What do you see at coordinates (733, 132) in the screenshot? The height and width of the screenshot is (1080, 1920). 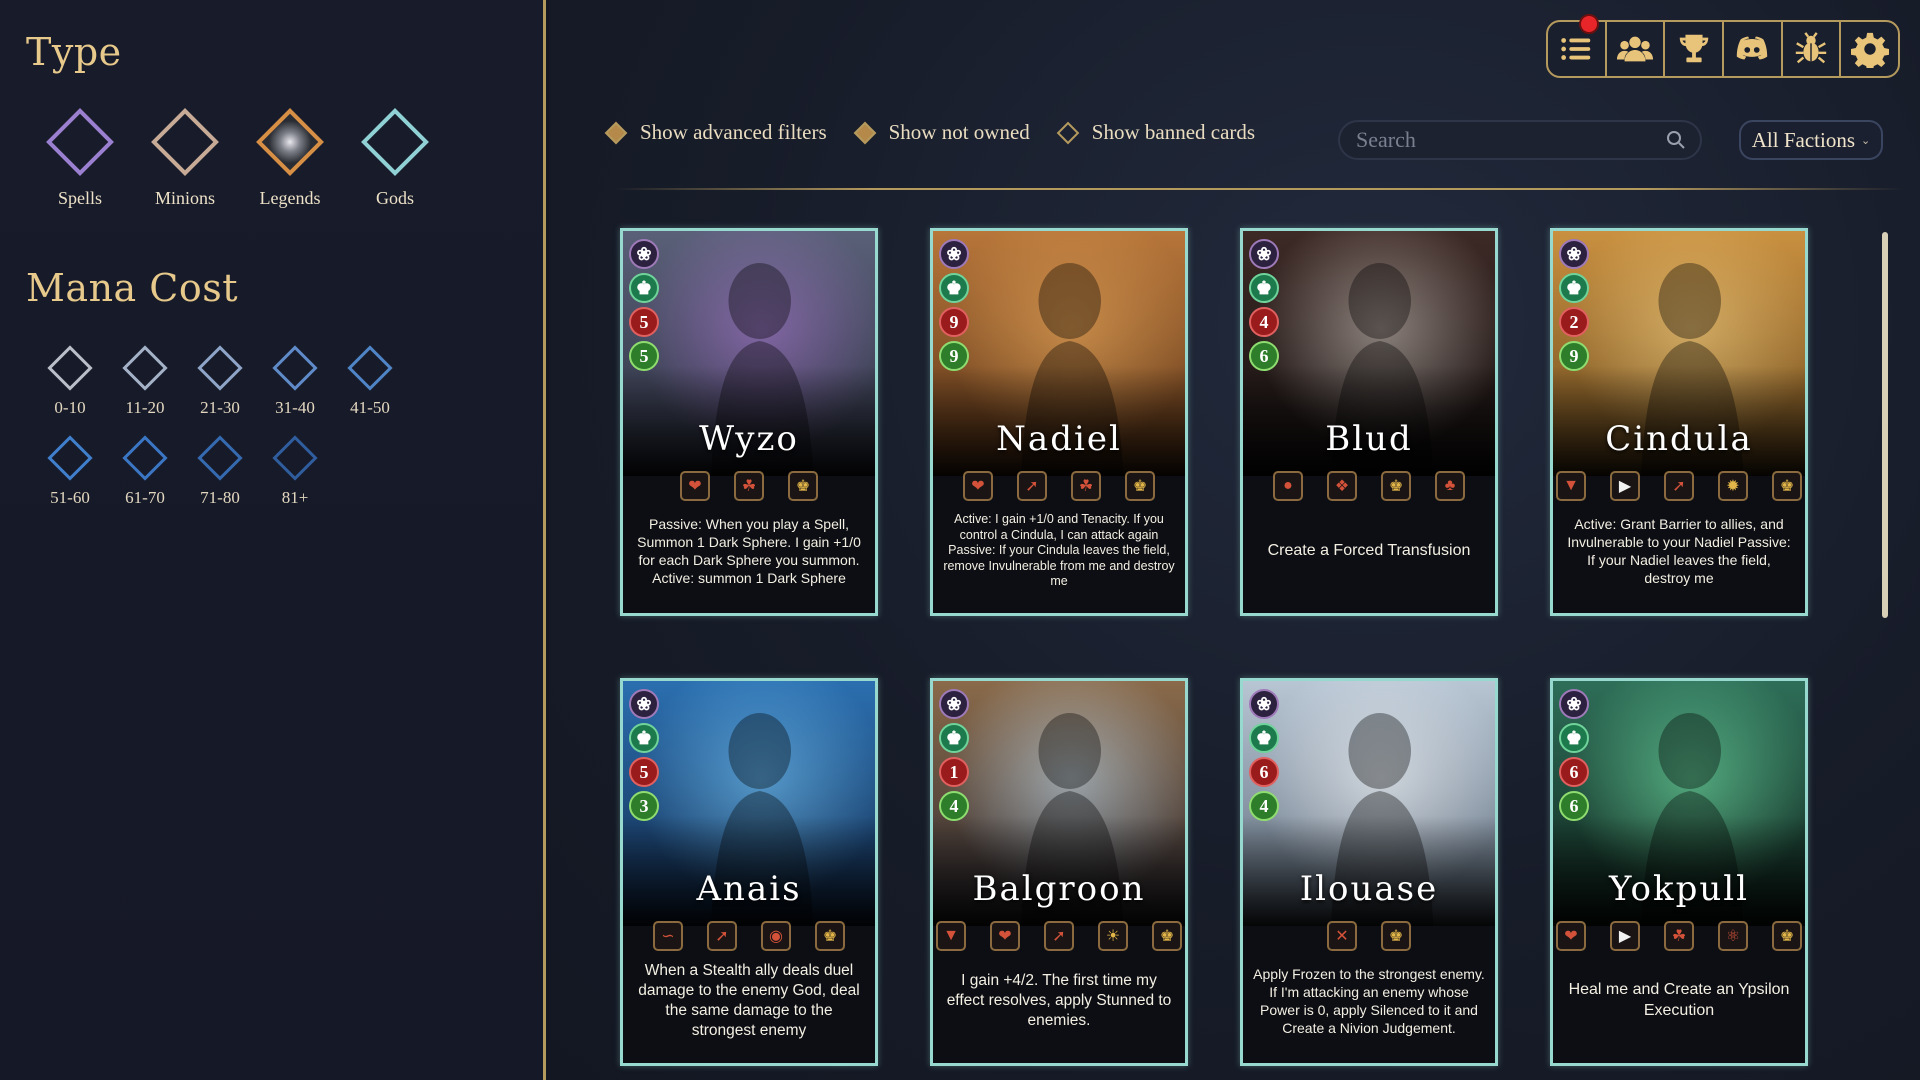 I see `filter-label: Show advanced filters` at bounding box center [733, 132].